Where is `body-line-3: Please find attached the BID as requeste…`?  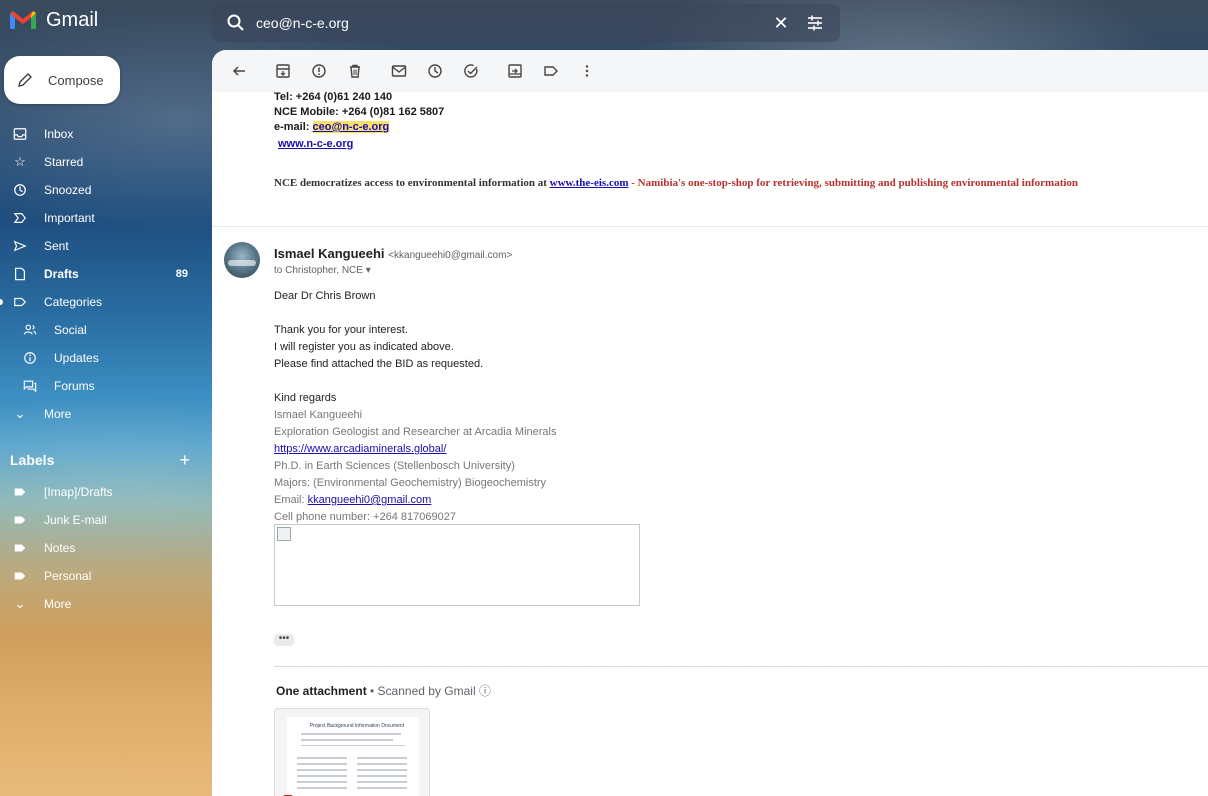 body-line-3: Please find attached the BID as requeste… is located at coordinates (379, 364).